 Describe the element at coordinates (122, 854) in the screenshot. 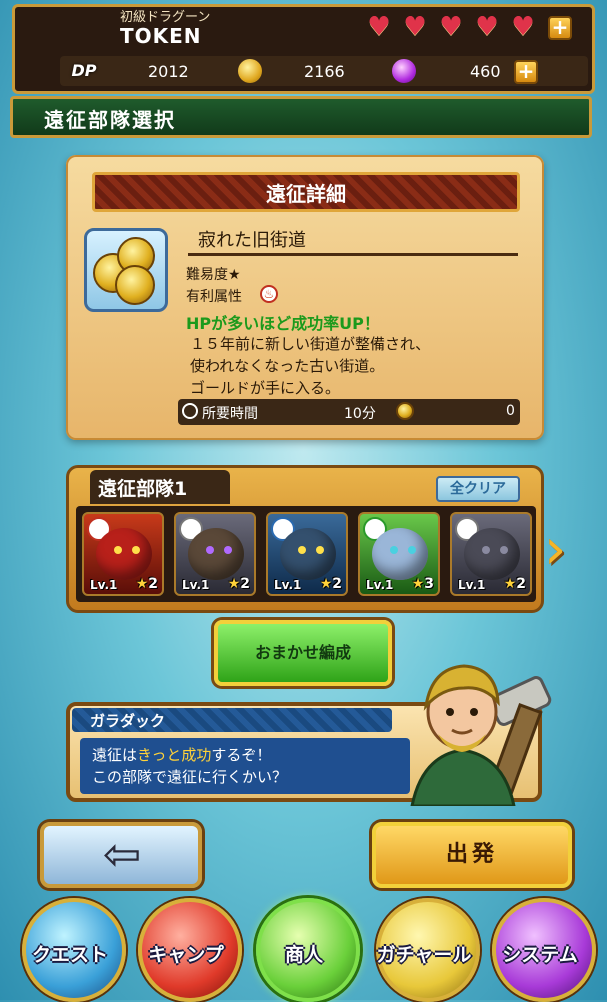

I see `back-arrow-icon: ⇦` at that location.